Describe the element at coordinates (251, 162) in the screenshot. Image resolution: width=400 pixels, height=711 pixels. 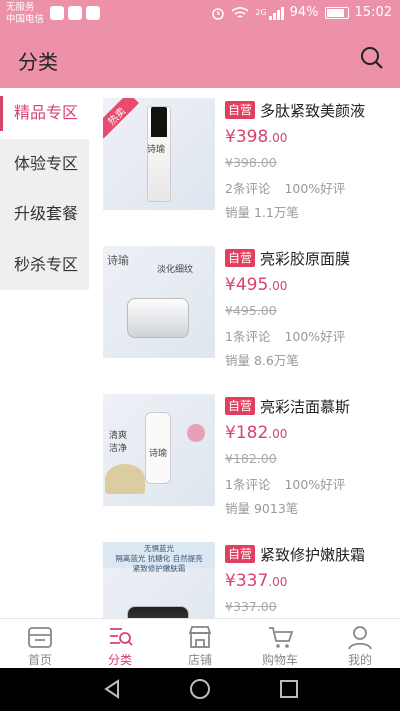
I see `original-price: ¥398.00` at that location.